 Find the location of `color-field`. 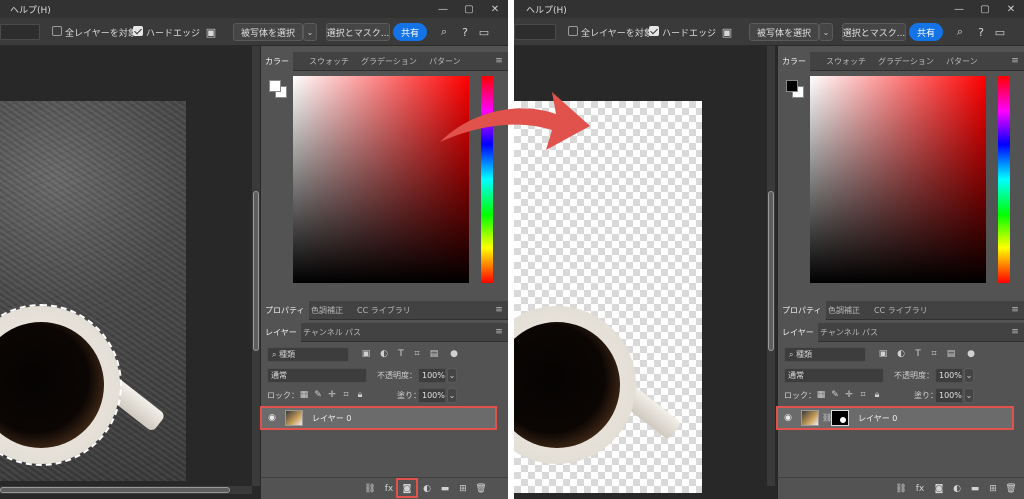

color-field is located at coordinates (898, 179).